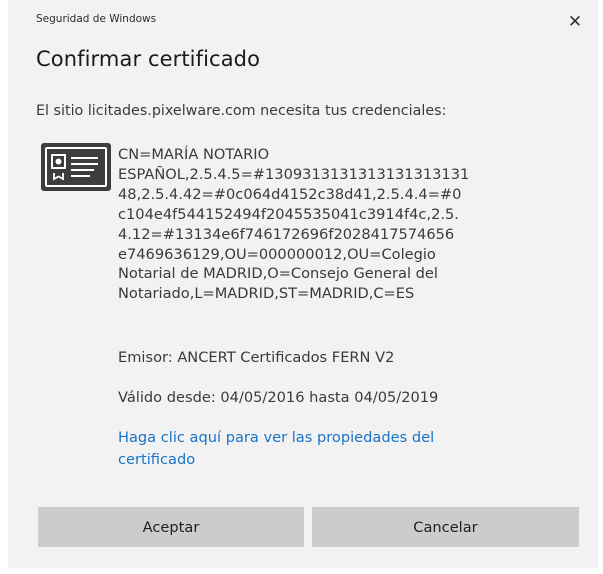 This screenshot has height=574, width=603. What do you see at coordinates (445, 527) in the screenshot?
I see `cancel-button: Cancelar` at bounding box center [445, 527].